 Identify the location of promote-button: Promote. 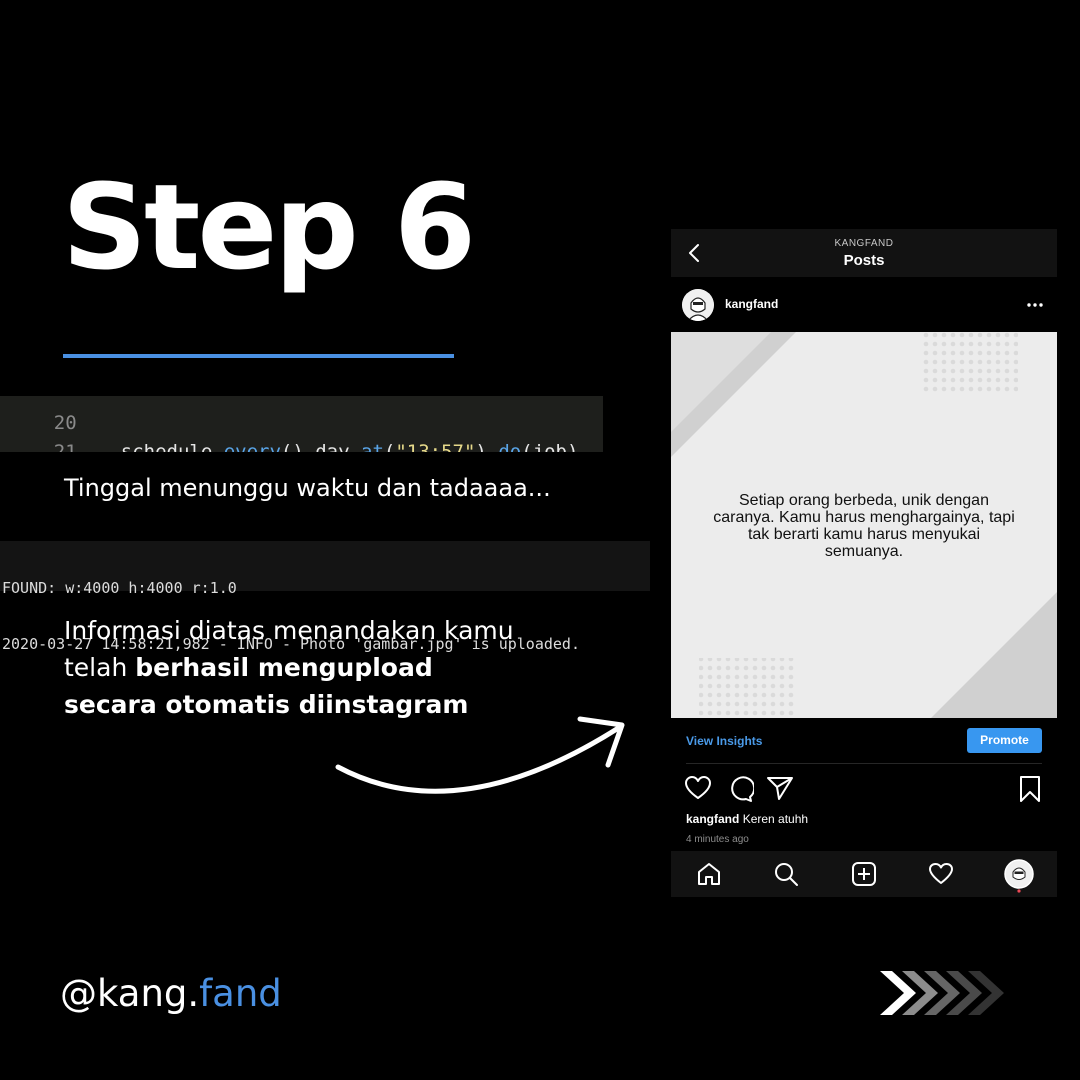
(1004, 740).